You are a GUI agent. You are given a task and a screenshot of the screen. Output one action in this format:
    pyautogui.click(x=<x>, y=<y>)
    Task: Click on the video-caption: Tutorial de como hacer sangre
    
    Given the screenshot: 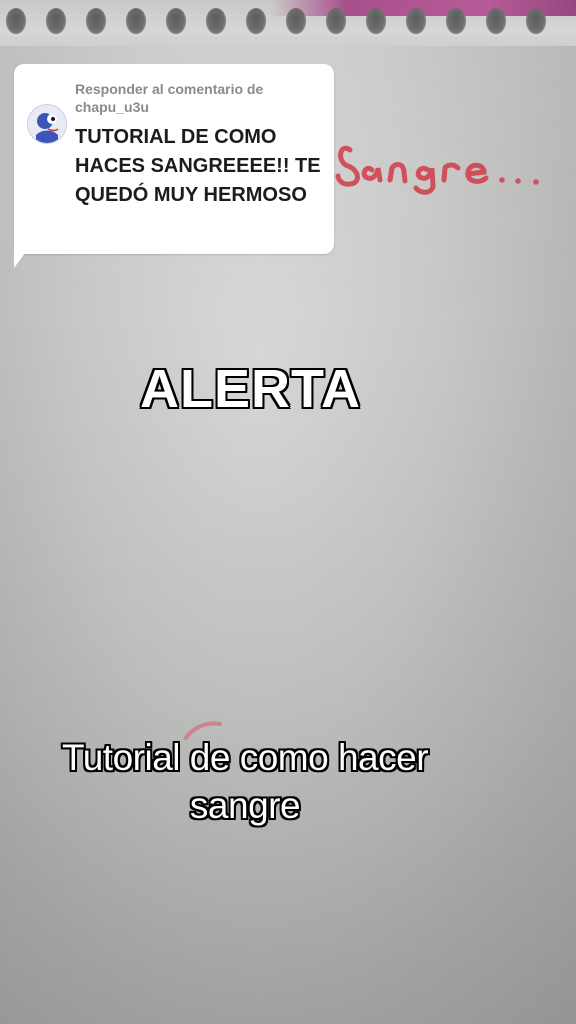 What is the action you would take?
    pyautogui.click(x=245, y=781)
    